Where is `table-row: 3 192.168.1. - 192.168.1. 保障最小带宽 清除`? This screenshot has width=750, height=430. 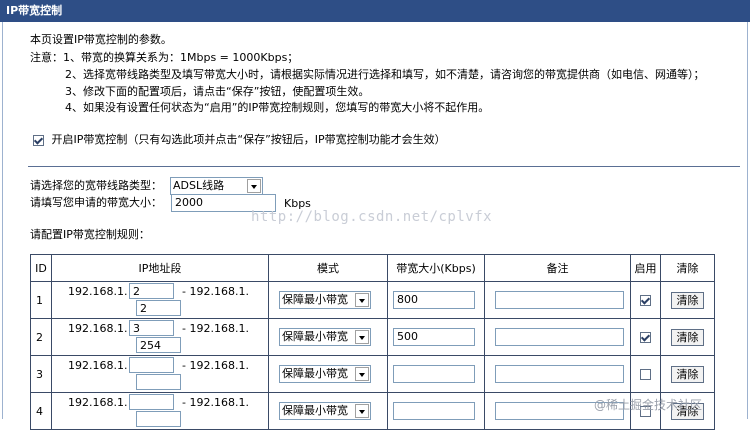 table-row: 3 192.168.1. - 192.168.1. 保障最小带宽 清除 is located at coordinates (372, 374).